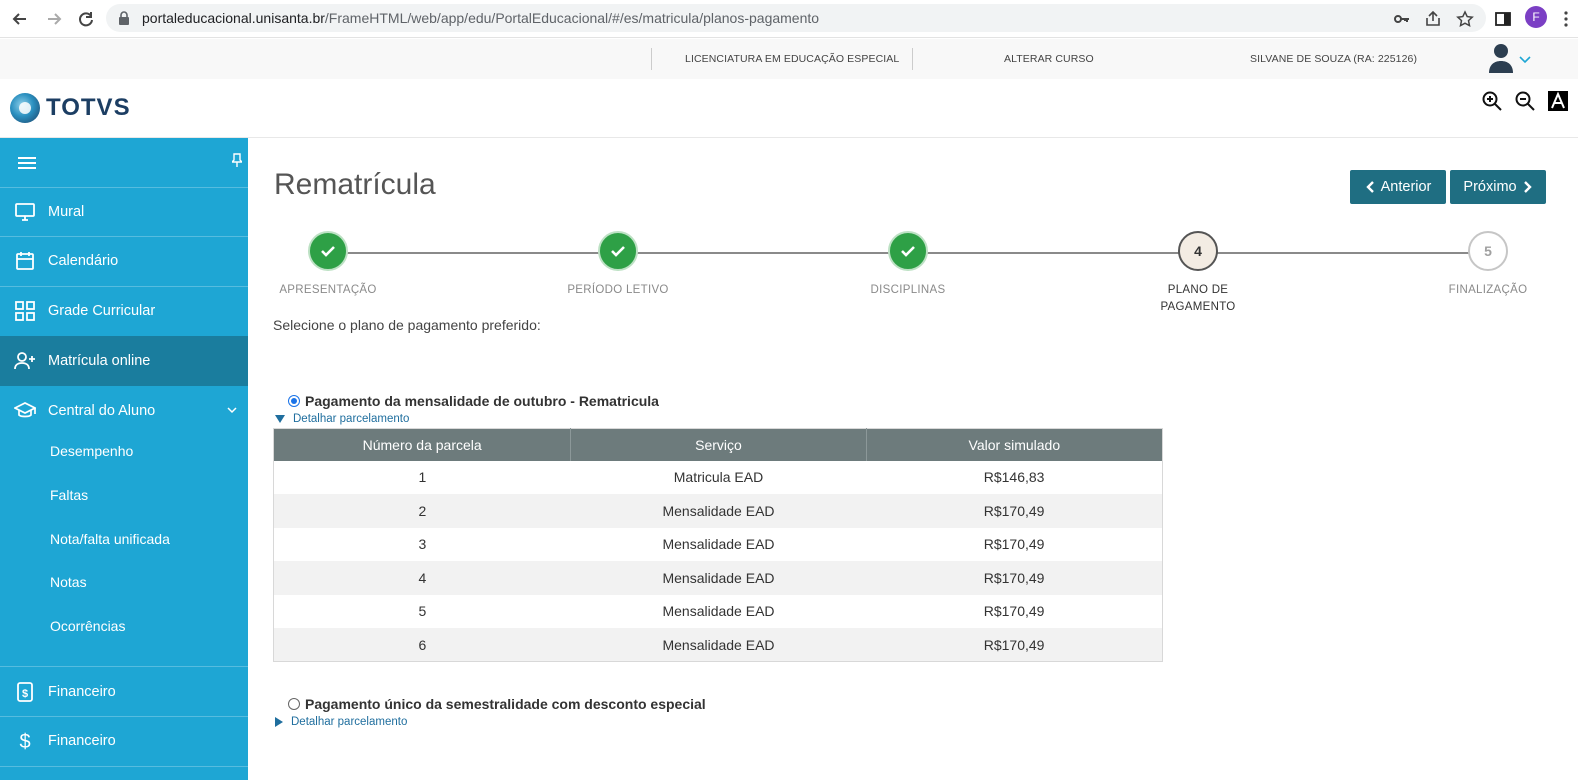 Image resolution: width=1578 pixels, height=780 pixels. What do you see at coordinates (1465, 19) in the screenshot?
I see `star-icon` at bounding box center [1465, 19].